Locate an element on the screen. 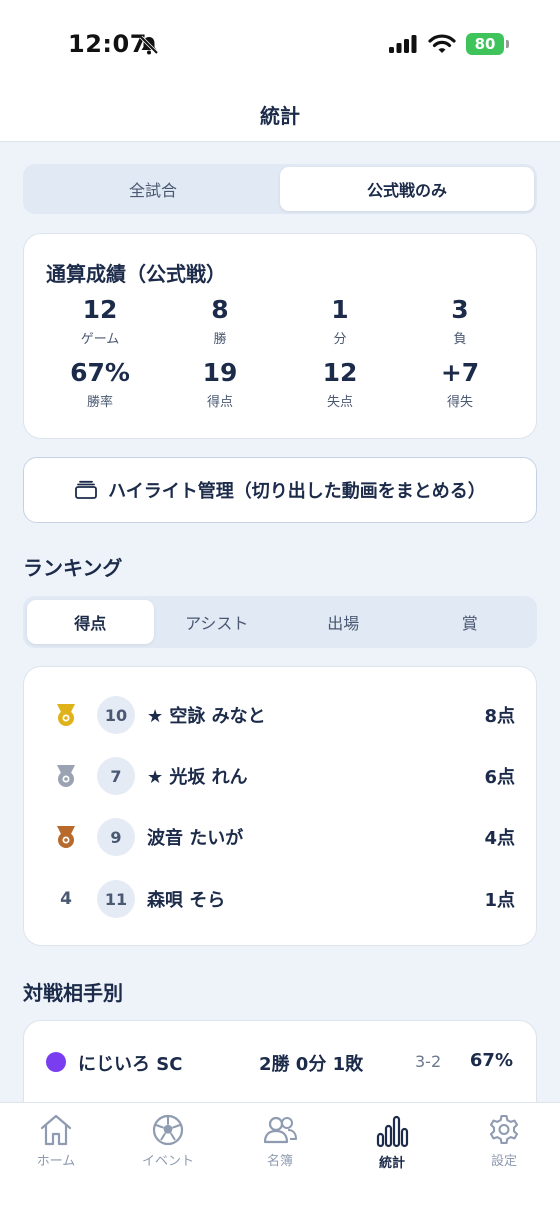 The height and width of the screenshot is (1218, 560). player-name: 森唄 そら is located at coordinates (186, 900).